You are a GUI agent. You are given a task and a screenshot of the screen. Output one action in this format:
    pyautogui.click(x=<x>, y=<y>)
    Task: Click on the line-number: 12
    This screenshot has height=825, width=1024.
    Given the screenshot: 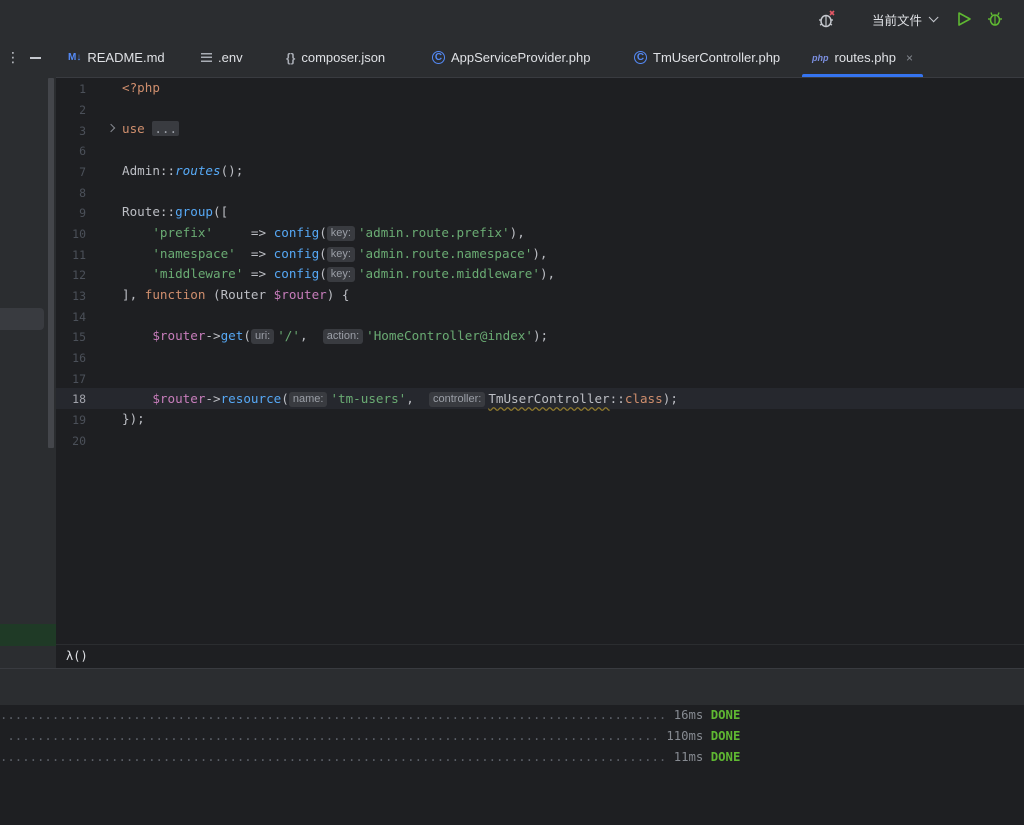 What is the action you would take?
    pyautogui.click(x=79, y=275)
    